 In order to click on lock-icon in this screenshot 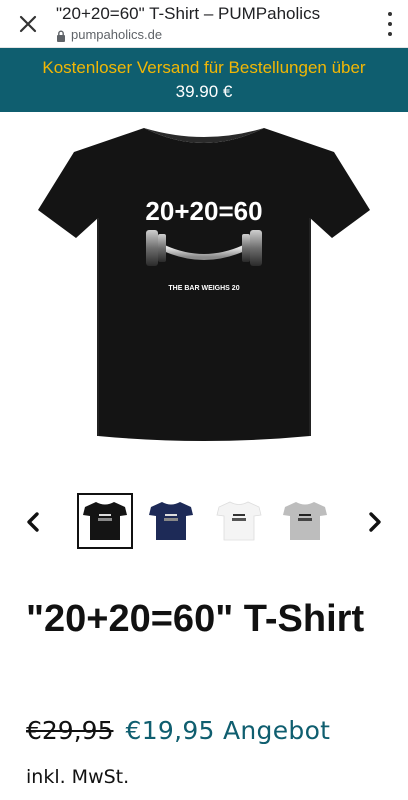, I will do `click(61, 35)`.